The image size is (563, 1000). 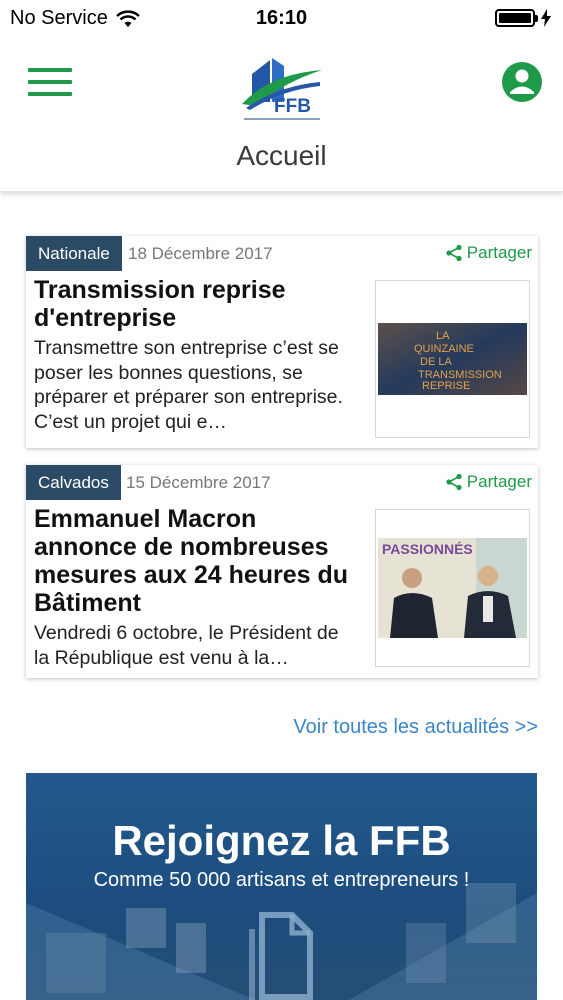 What do you see at coordinates (436, 362) in the screenshot?
I see `image-text: DE LA` at bounding box center [436, 362].